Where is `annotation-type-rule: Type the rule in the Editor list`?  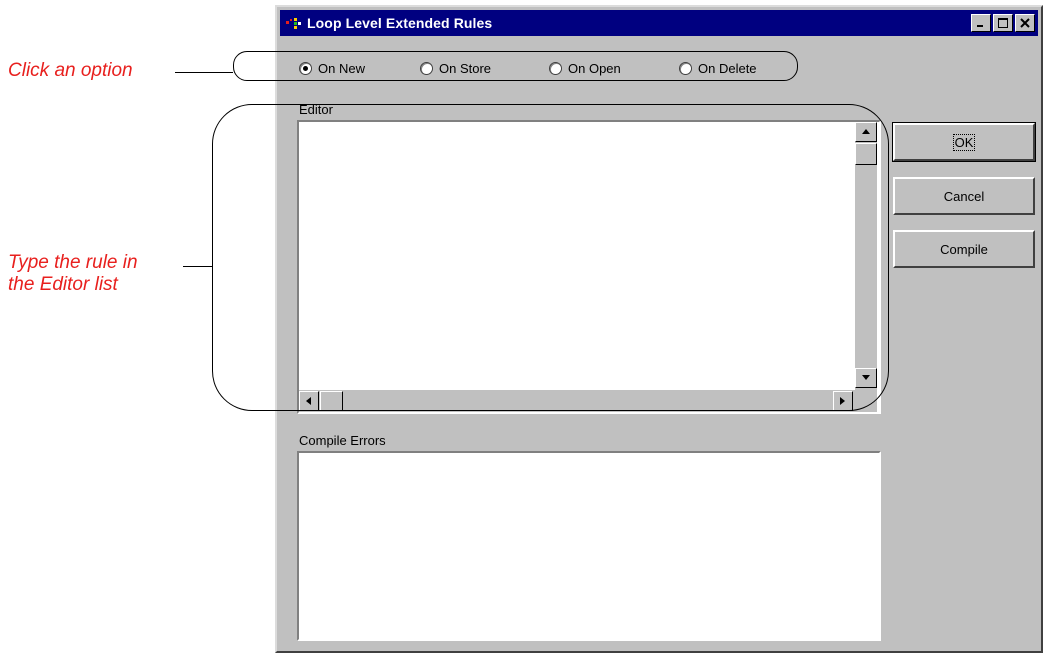 annotation-type-rule: Type the rule in the Editor list is located at coordinates (73, 274).